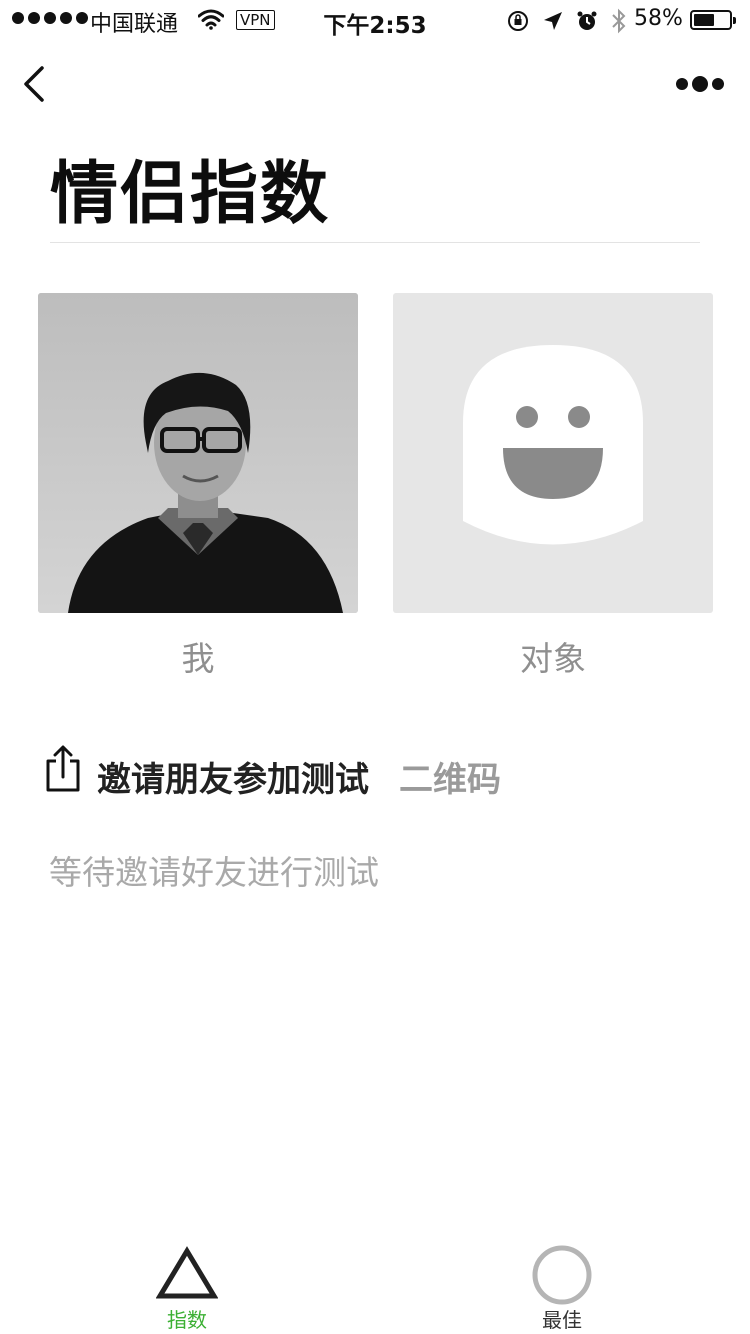 This screenshot has width=750, height=1334. I want to click on qrcode-button: 二维码, so click(450, 776).